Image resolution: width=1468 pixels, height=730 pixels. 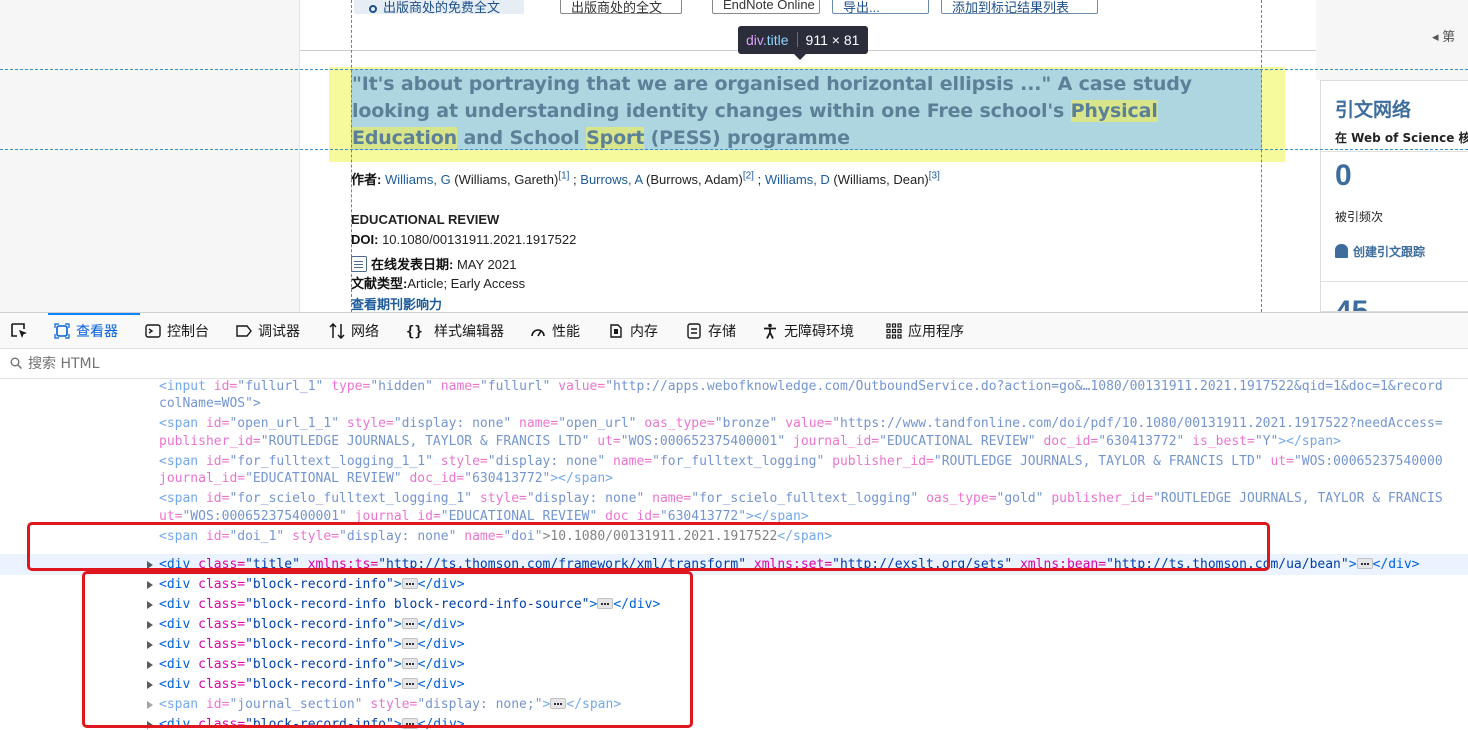 What do you see at coordinates (957, 441) in the screenshot?
I see `val: "EDUCATIONAL REVIEW"` at bounding box center [957, 441].